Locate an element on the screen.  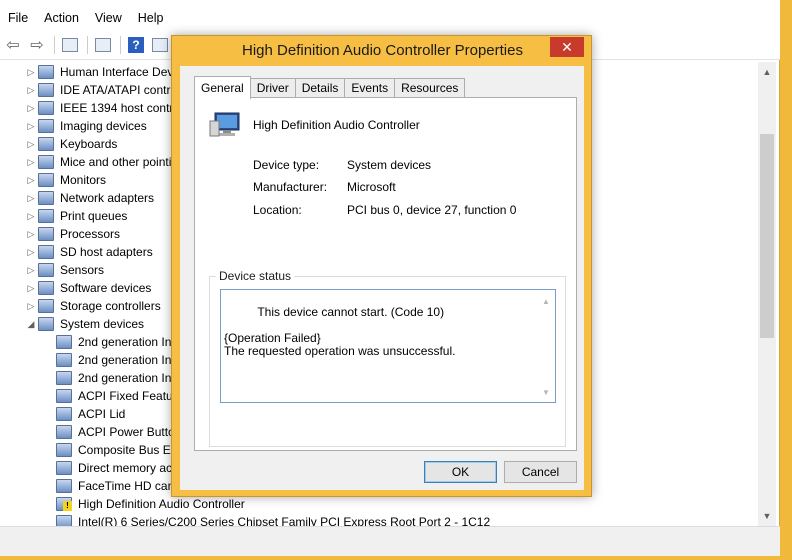
manufacturer-value: Microsoft is located at coordinates (371, 187).